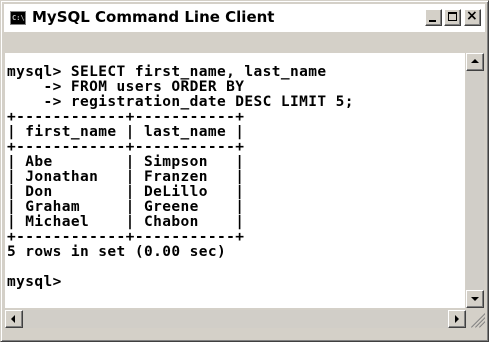 Image resolution: width=489 pixels, height=342 pixels. I want to click on scroll-left-button, so click(14, 319).